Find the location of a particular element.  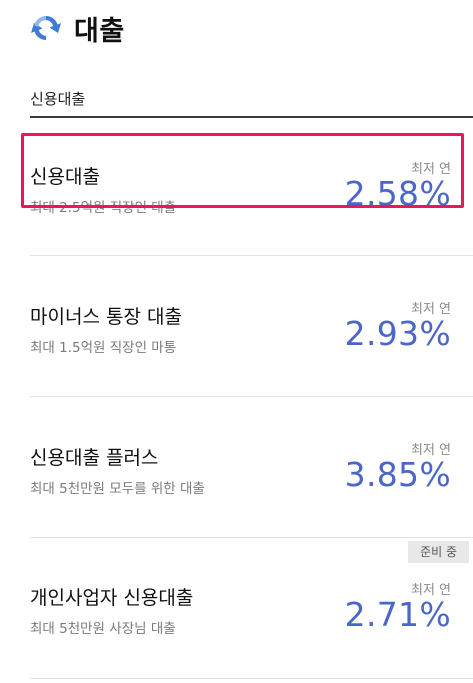

loan-description: 최대 1.5억원 직장인 마통 is located at coordinates (103, 348).